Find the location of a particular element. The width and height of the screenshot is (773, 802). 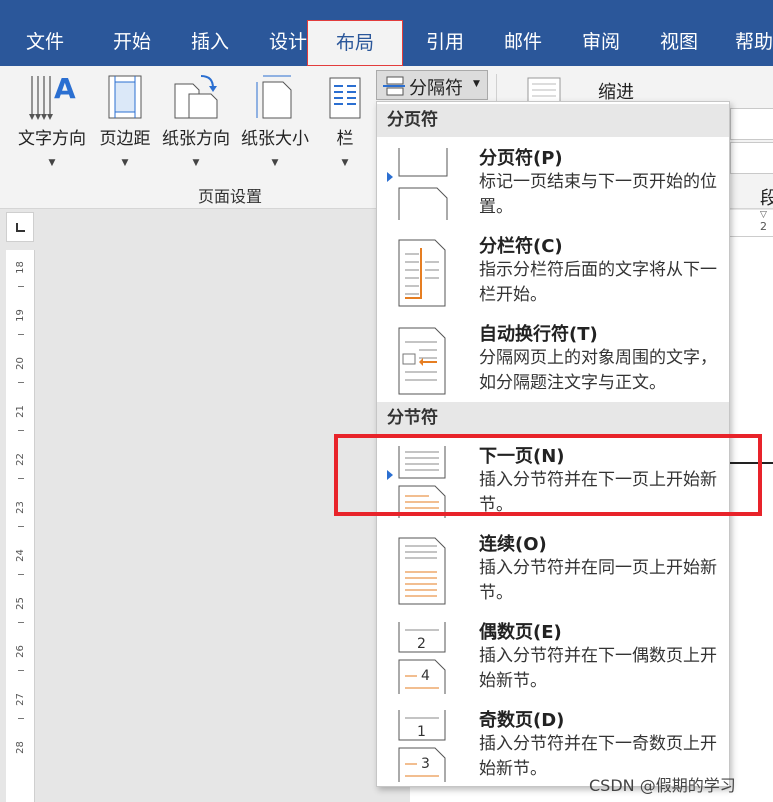

item-title: 偶数页(E) is located at coordinates (520, 632).